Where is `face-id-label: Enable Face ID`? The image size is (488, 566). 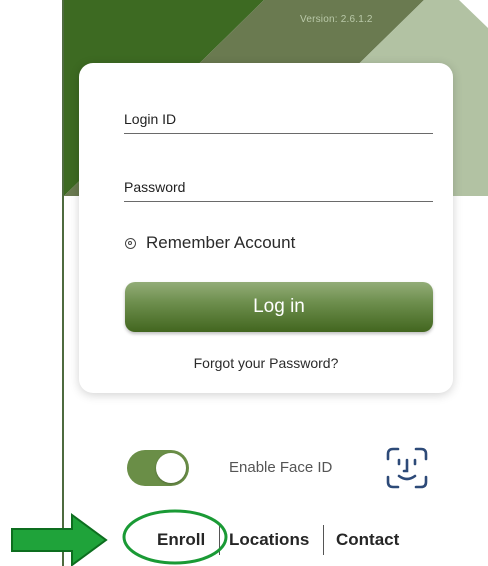 face-id-label: Enable Face ID is located at coordinates (281, 467).